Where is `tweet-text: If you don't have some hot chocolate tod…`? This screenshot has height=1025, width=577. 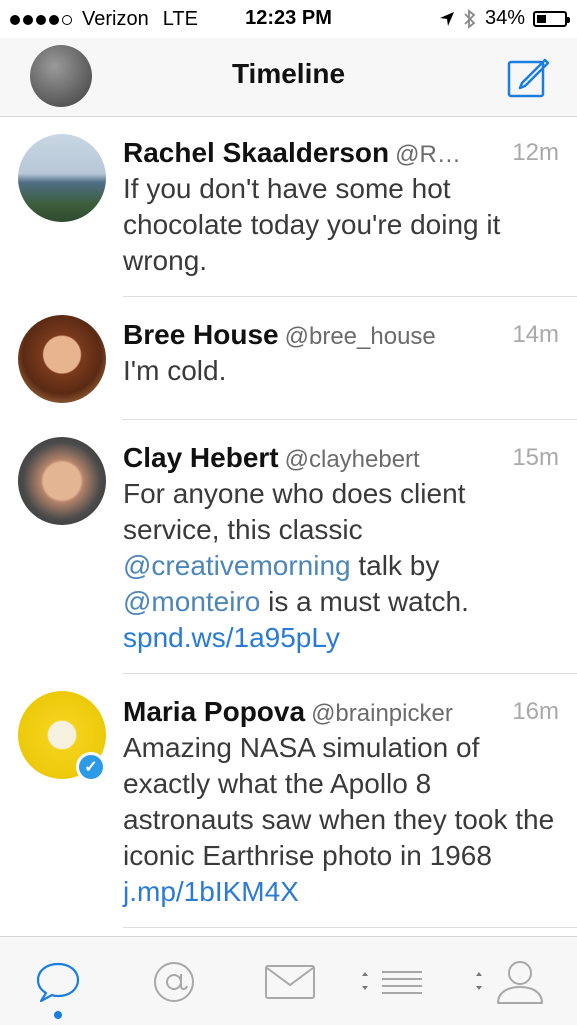 tweet-text: If you don't have some hot chocolate tod… is located at coordinates (341, 225).